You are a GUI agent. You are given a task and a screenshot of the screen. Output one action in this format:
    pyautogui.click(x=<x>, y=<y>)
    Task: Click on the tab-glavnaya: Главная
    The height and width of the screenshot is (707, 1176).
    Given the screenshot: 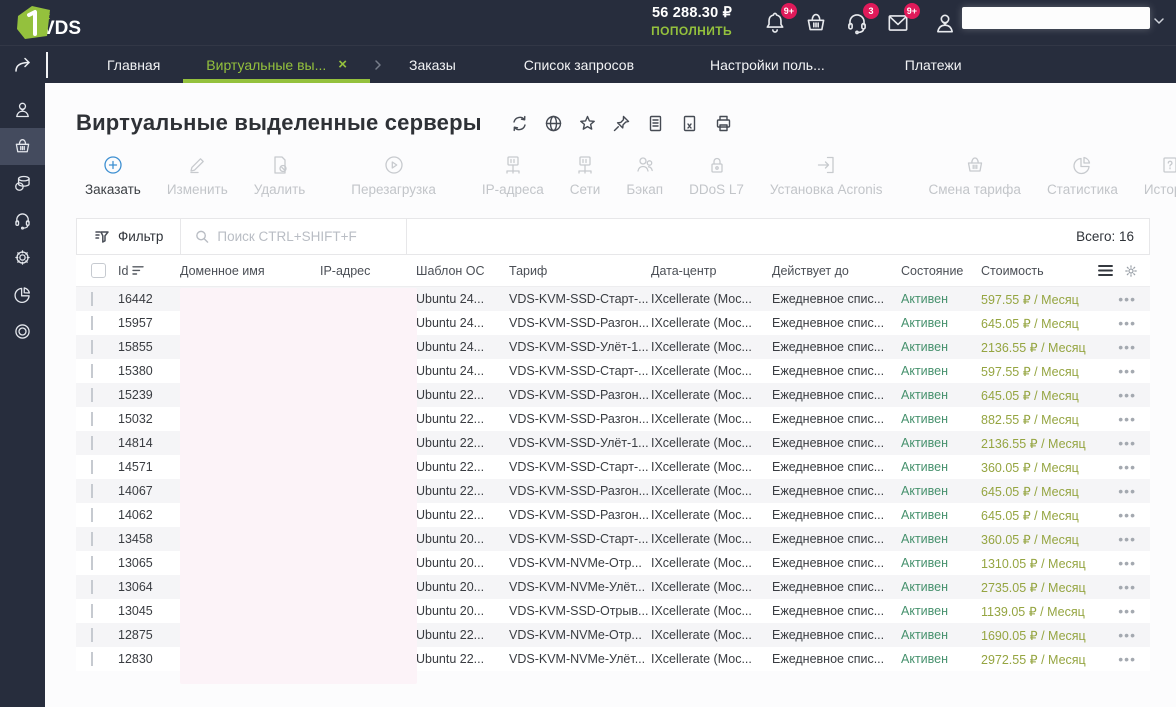 What is the action you would take?
    pyautogui.click(x=133, y=64)
    